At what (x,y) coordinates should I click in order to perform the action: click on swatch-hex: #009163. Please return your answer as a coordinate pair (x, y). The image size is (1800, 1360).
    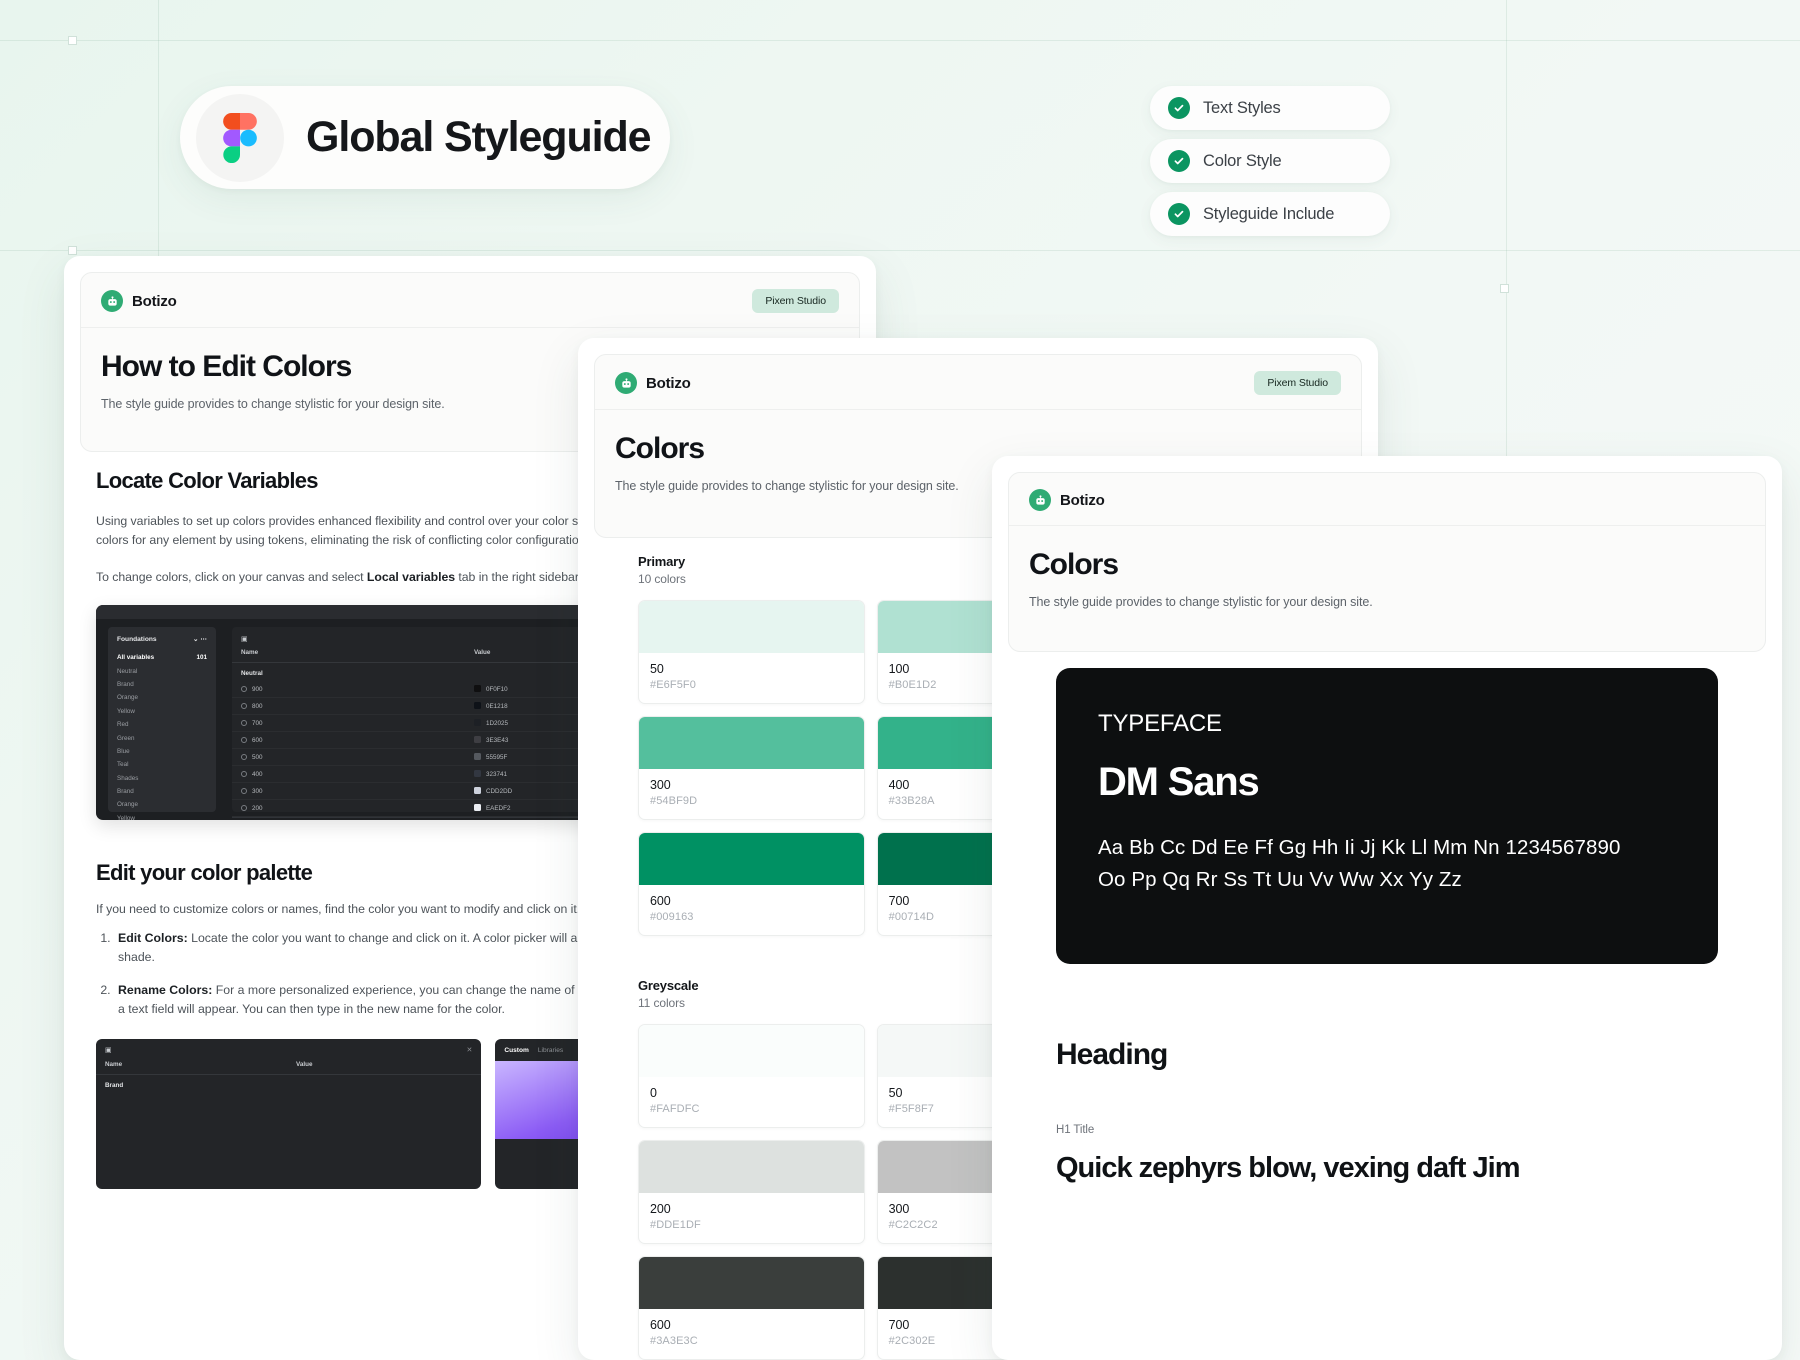
    Looking at the image, I should click on (672, 917).